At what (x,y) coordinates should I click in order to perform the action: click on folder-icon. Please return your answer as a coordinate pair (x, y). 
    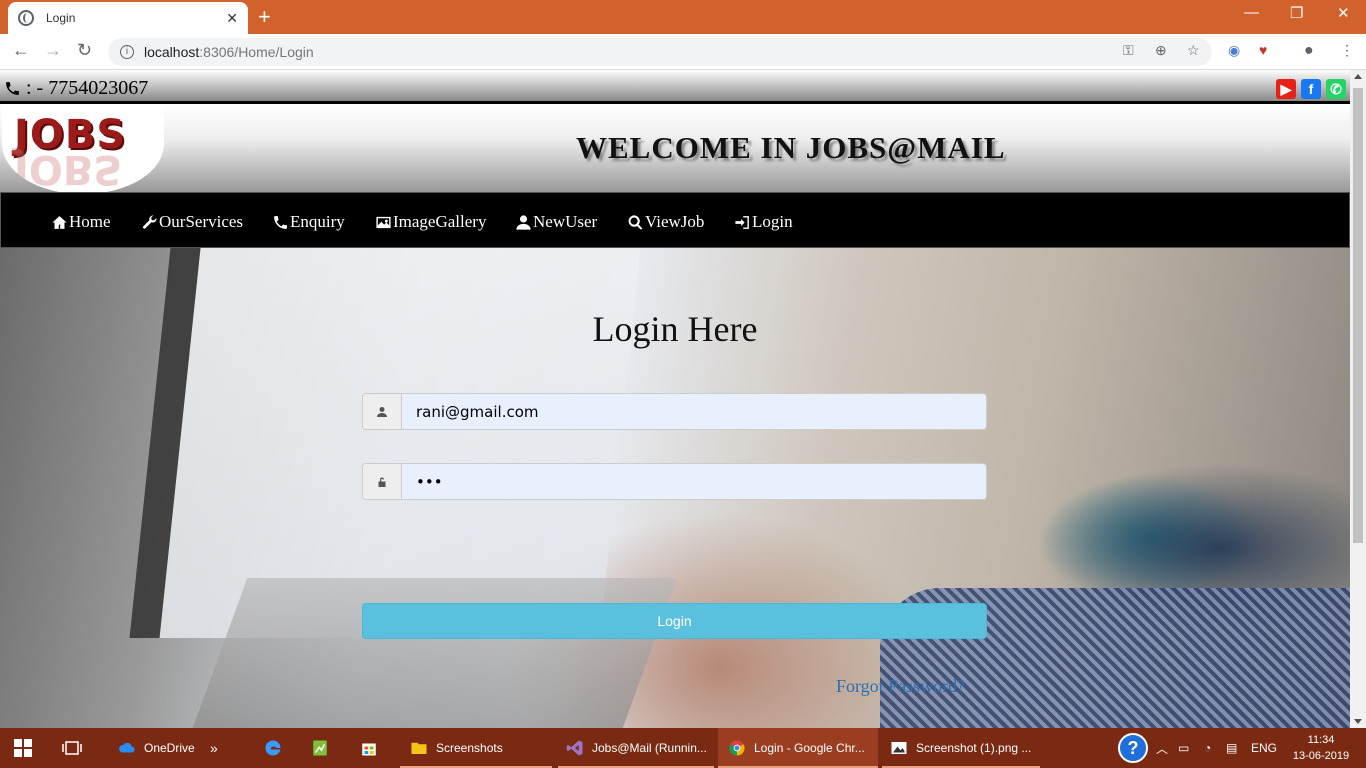
    Looking at the image, I should click on (419, 748).